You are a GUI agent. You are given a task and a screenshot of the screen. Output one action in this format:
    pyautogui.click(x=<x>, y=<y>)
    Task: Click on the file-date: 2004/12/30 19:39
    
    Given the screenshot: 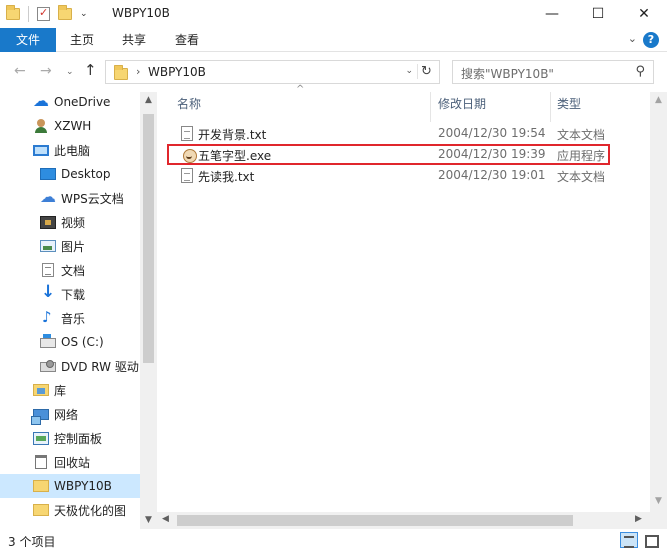 What is the action you would take?
    pyautogui.click(x=492, y=154)
    